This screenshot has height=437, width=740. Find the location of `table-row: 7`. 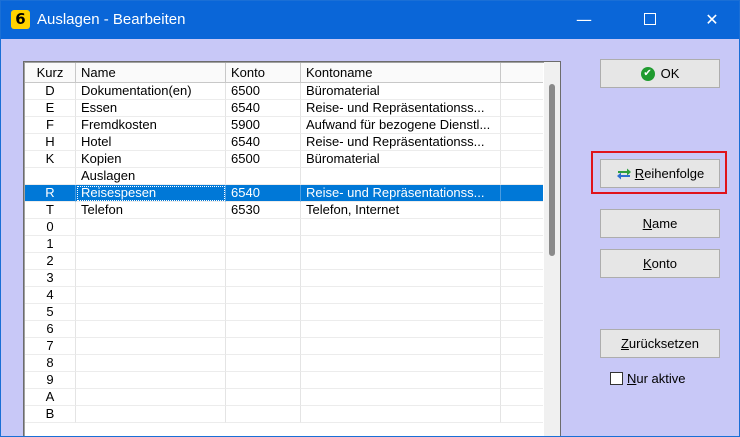

table-row: 7 is located at coordinates (284, 346).